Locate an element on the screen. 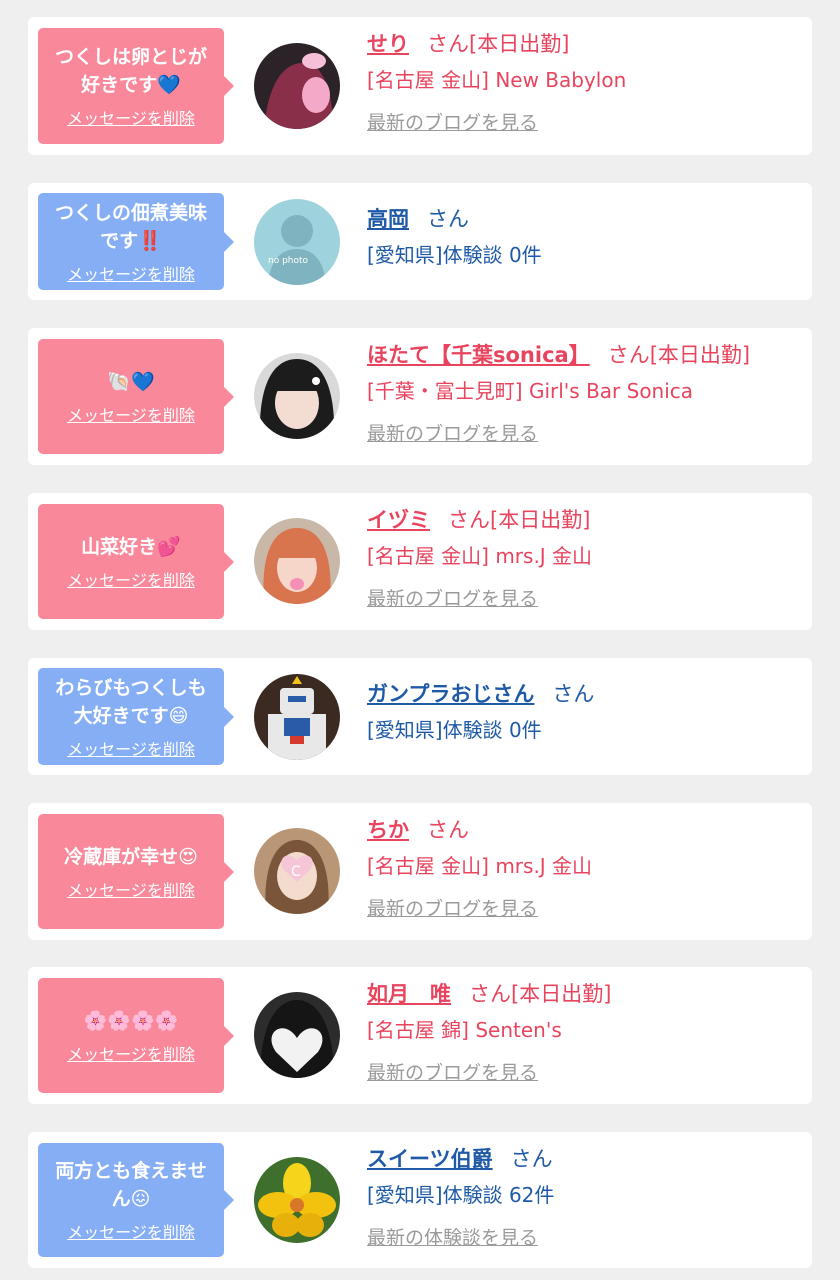  svg-text: C is located at coordinates (296, 872).